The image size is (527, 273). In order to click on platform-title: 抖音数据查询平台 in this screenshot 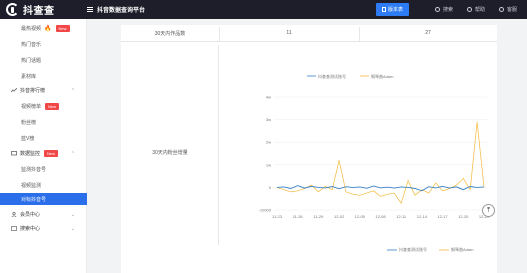, I will do `click(116, 9)`.